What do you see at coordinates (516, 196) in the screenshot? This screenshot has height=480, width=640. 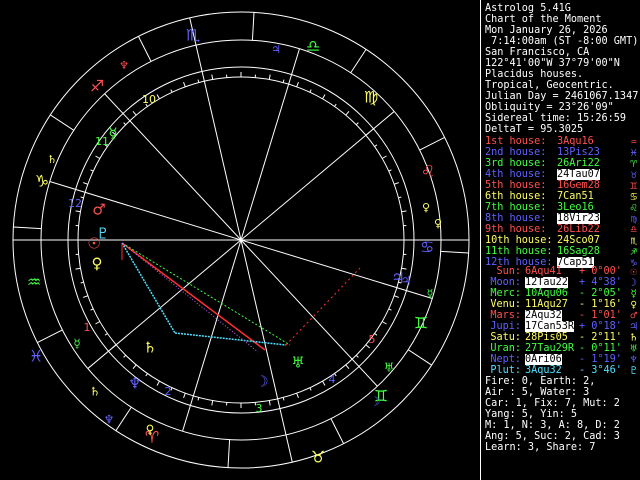 I see `house-label: 6th house:` at bounding box center [516, 196].